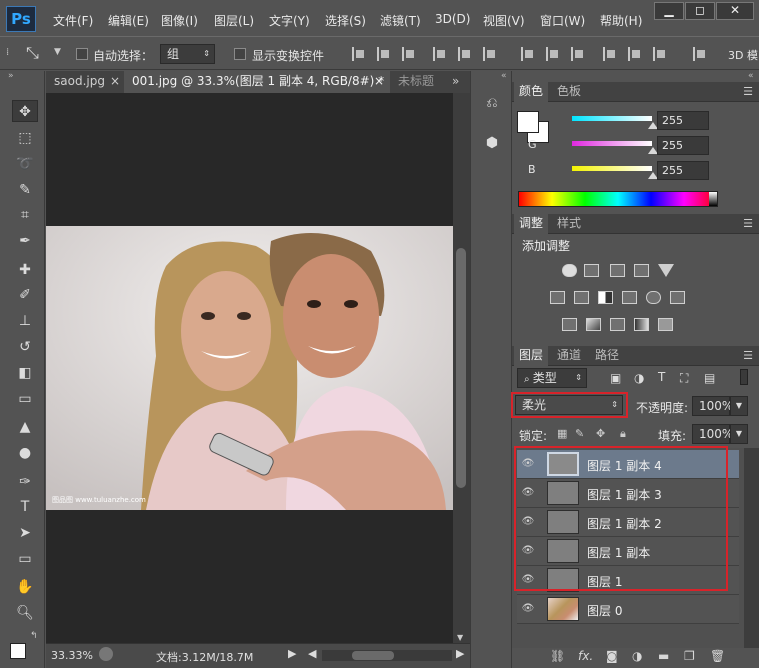  I want to click on photo-filter-icon, so click(629, 297).